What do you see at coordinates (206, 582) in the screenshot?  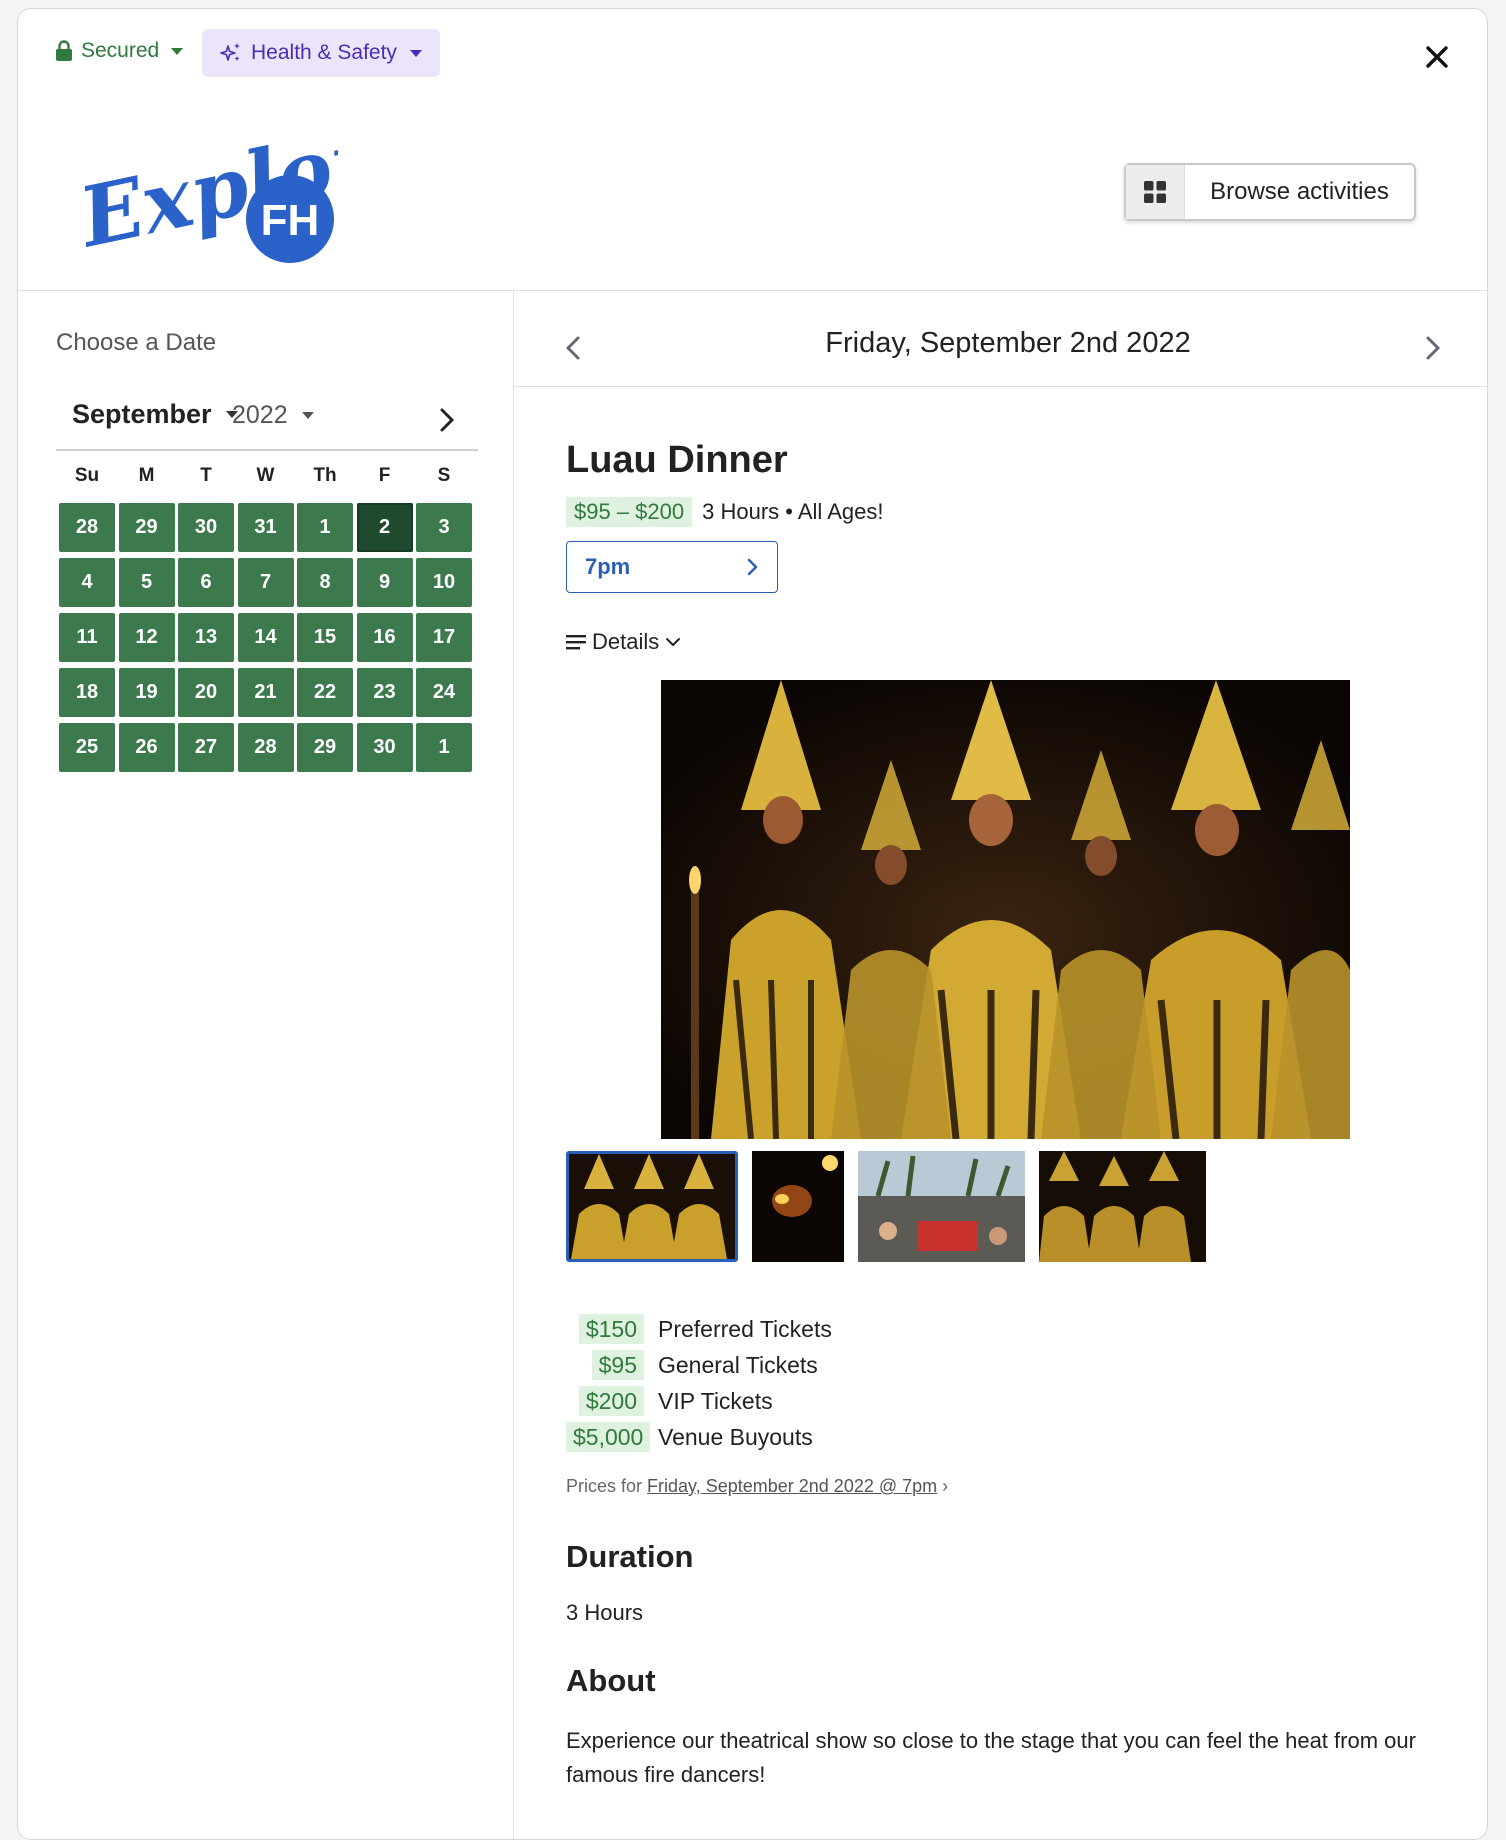 I see `calendar-day: 6` at bounding box center [206, 582].